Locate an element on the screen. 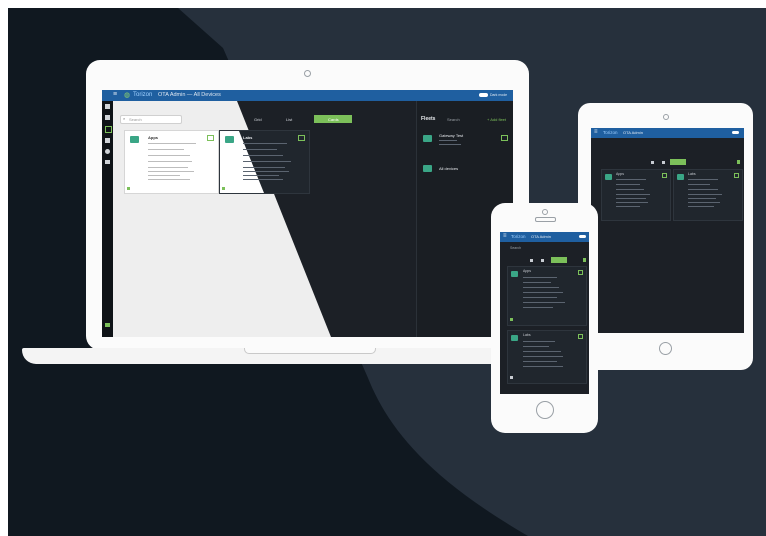 This screenshot has width=766, height=536. torizon-logo-icon: ◍ is located at coordinates (127, 95).